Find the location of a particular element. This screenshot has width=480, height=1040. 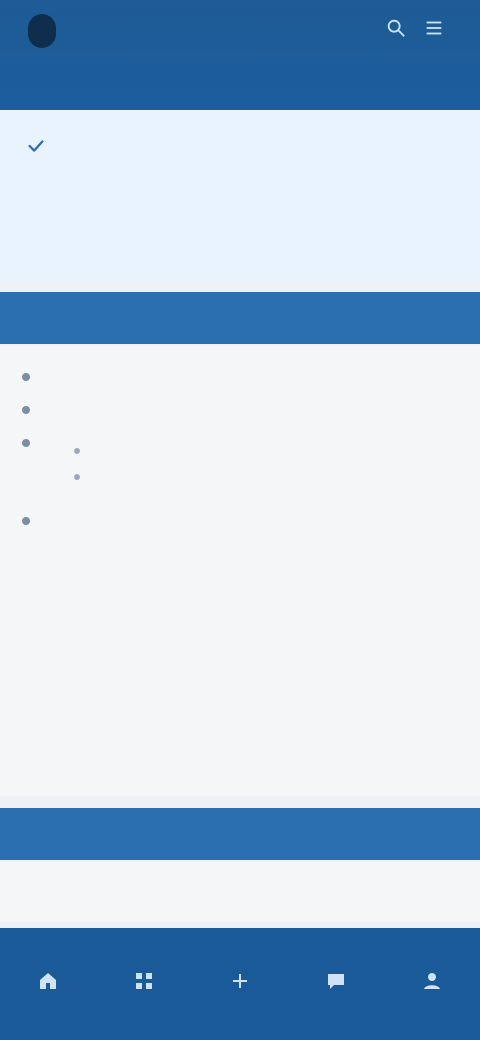

list-item-text-wrapper is located at coordinates (248, 462).